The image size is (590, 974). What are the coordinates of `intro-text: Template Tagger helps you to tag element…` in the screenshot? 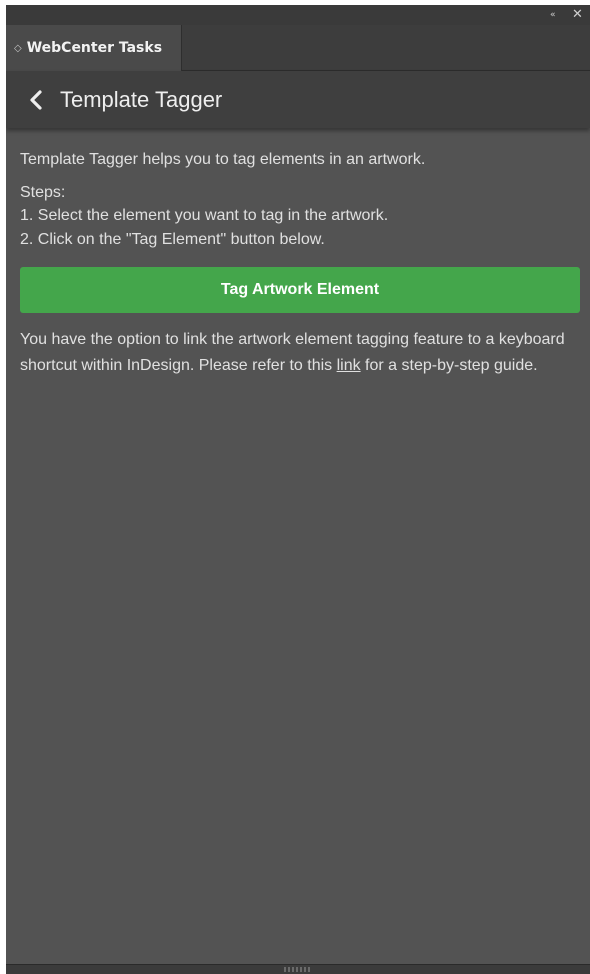 It's located at (223, 159).